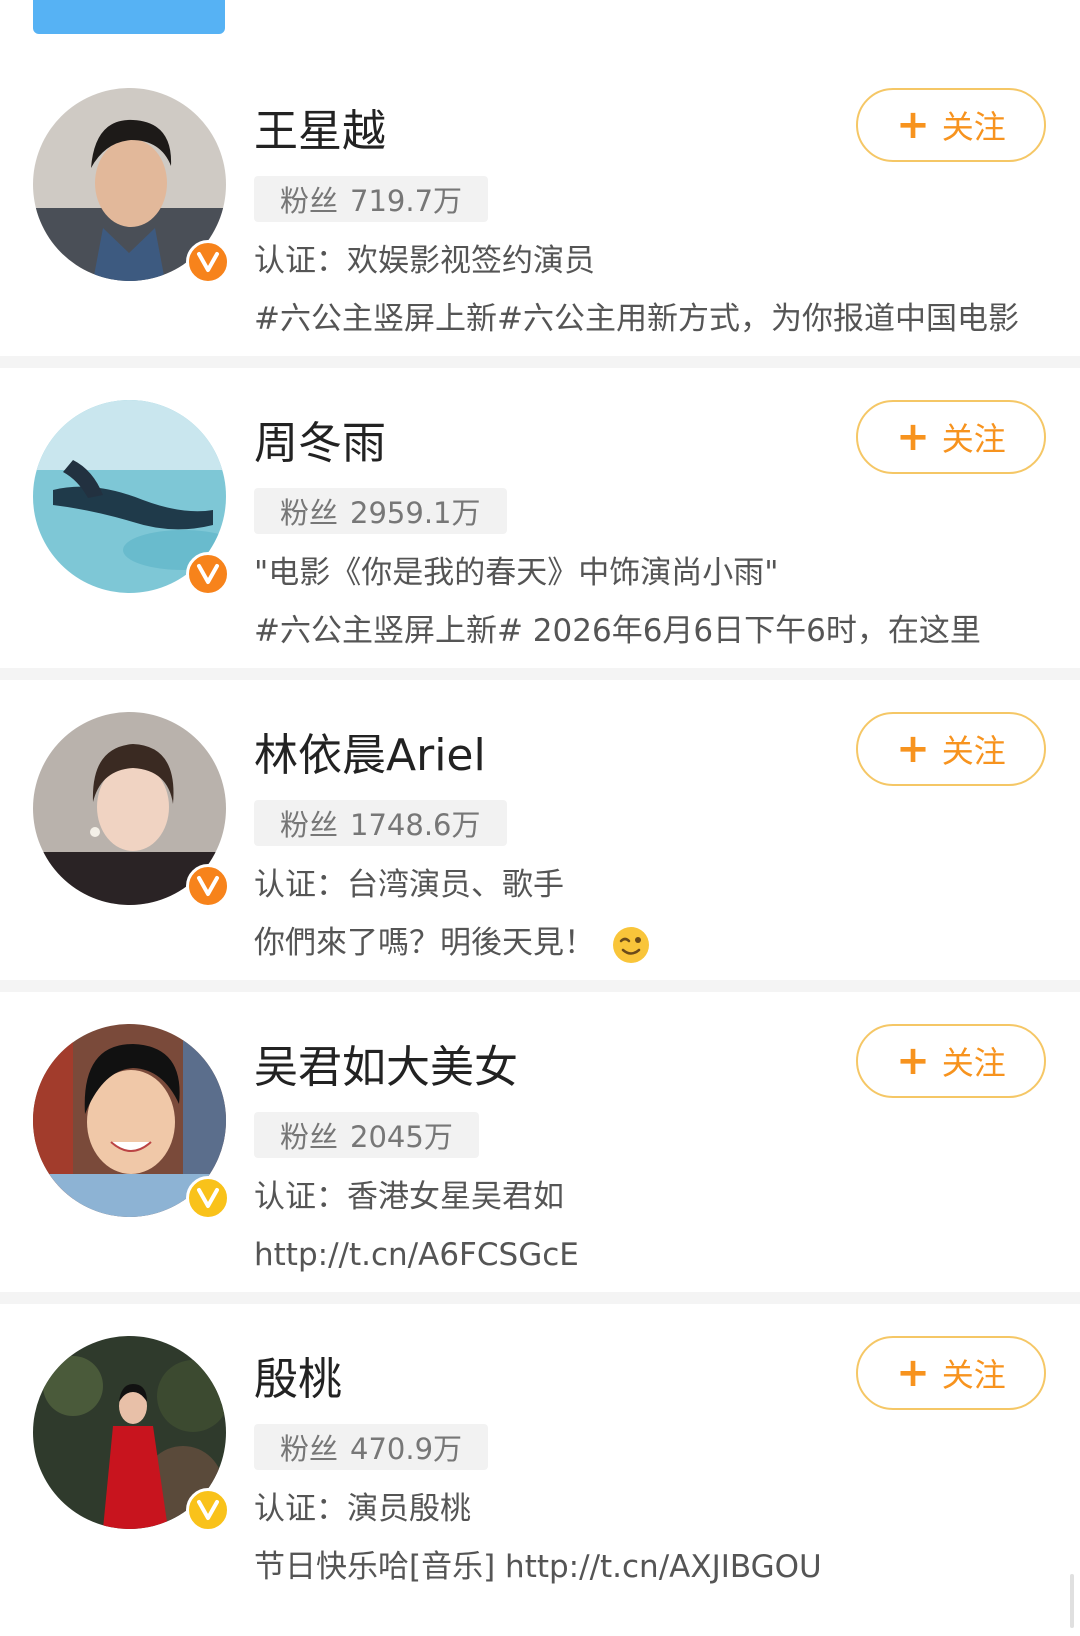  Describe the element at coordinates (424, 261) in the screenshot. I see `verification-text: 认证：欢娱影视签约演员` at that location.